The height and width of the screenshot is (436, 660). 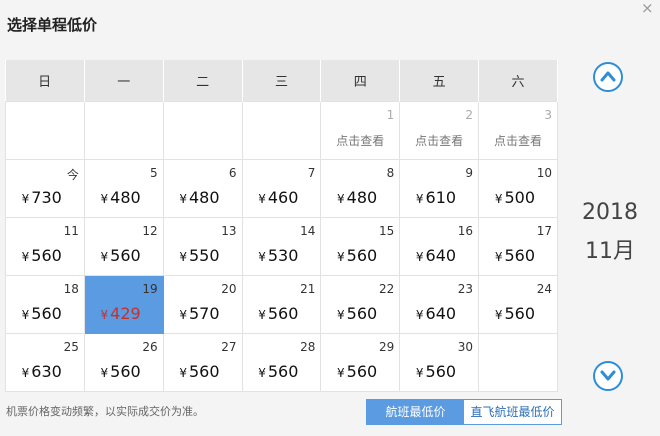 I want to click on calendar-day-cell: 20 ¥570, so click(x=202, y=304).